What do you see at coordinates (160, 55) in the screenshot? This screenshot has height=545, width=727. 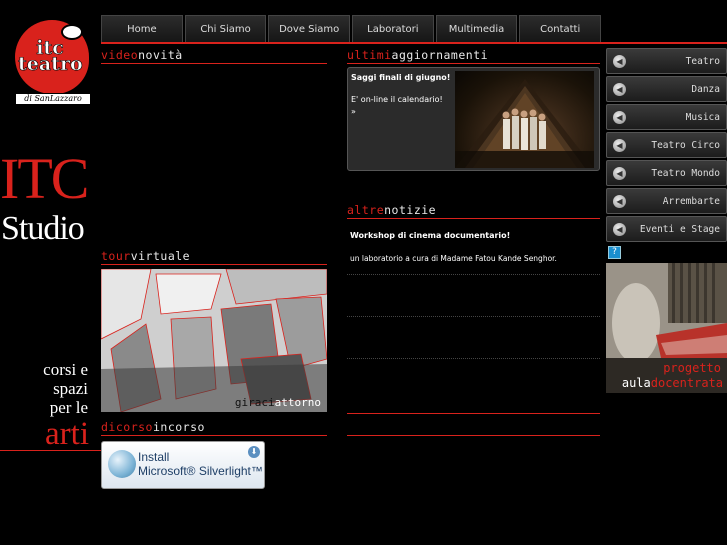 I see `section-video-news-white: novità` at bounding box center [160, 55].